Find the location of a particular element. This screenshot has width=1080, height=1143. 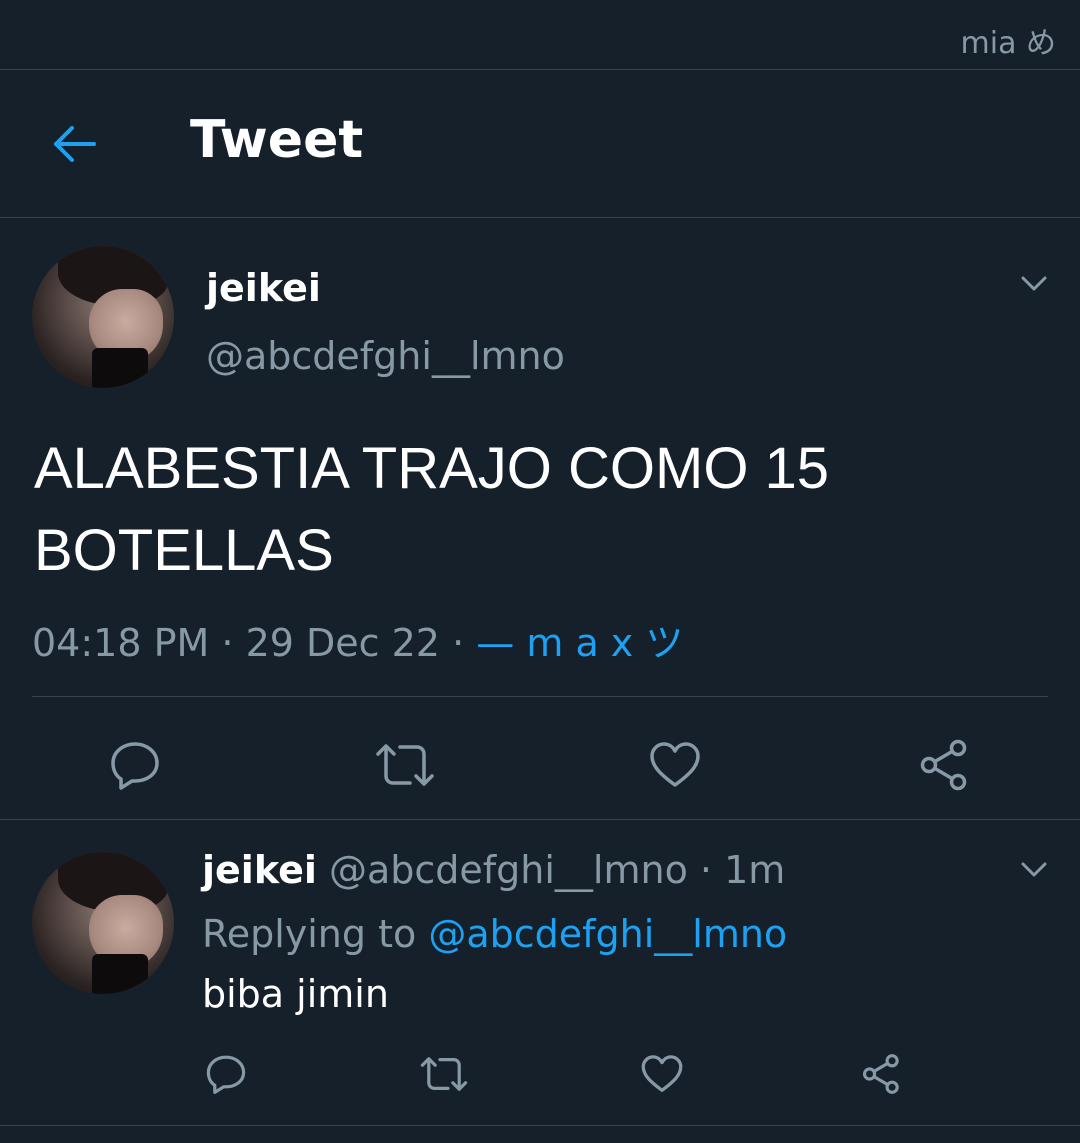

divider is located at coordinates (540, 696).